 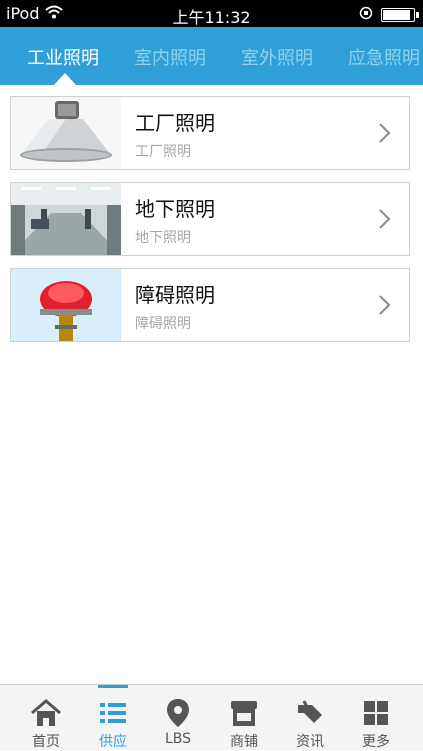 I want to click on nav-lbs: LBS, so click(x=178, y=718).